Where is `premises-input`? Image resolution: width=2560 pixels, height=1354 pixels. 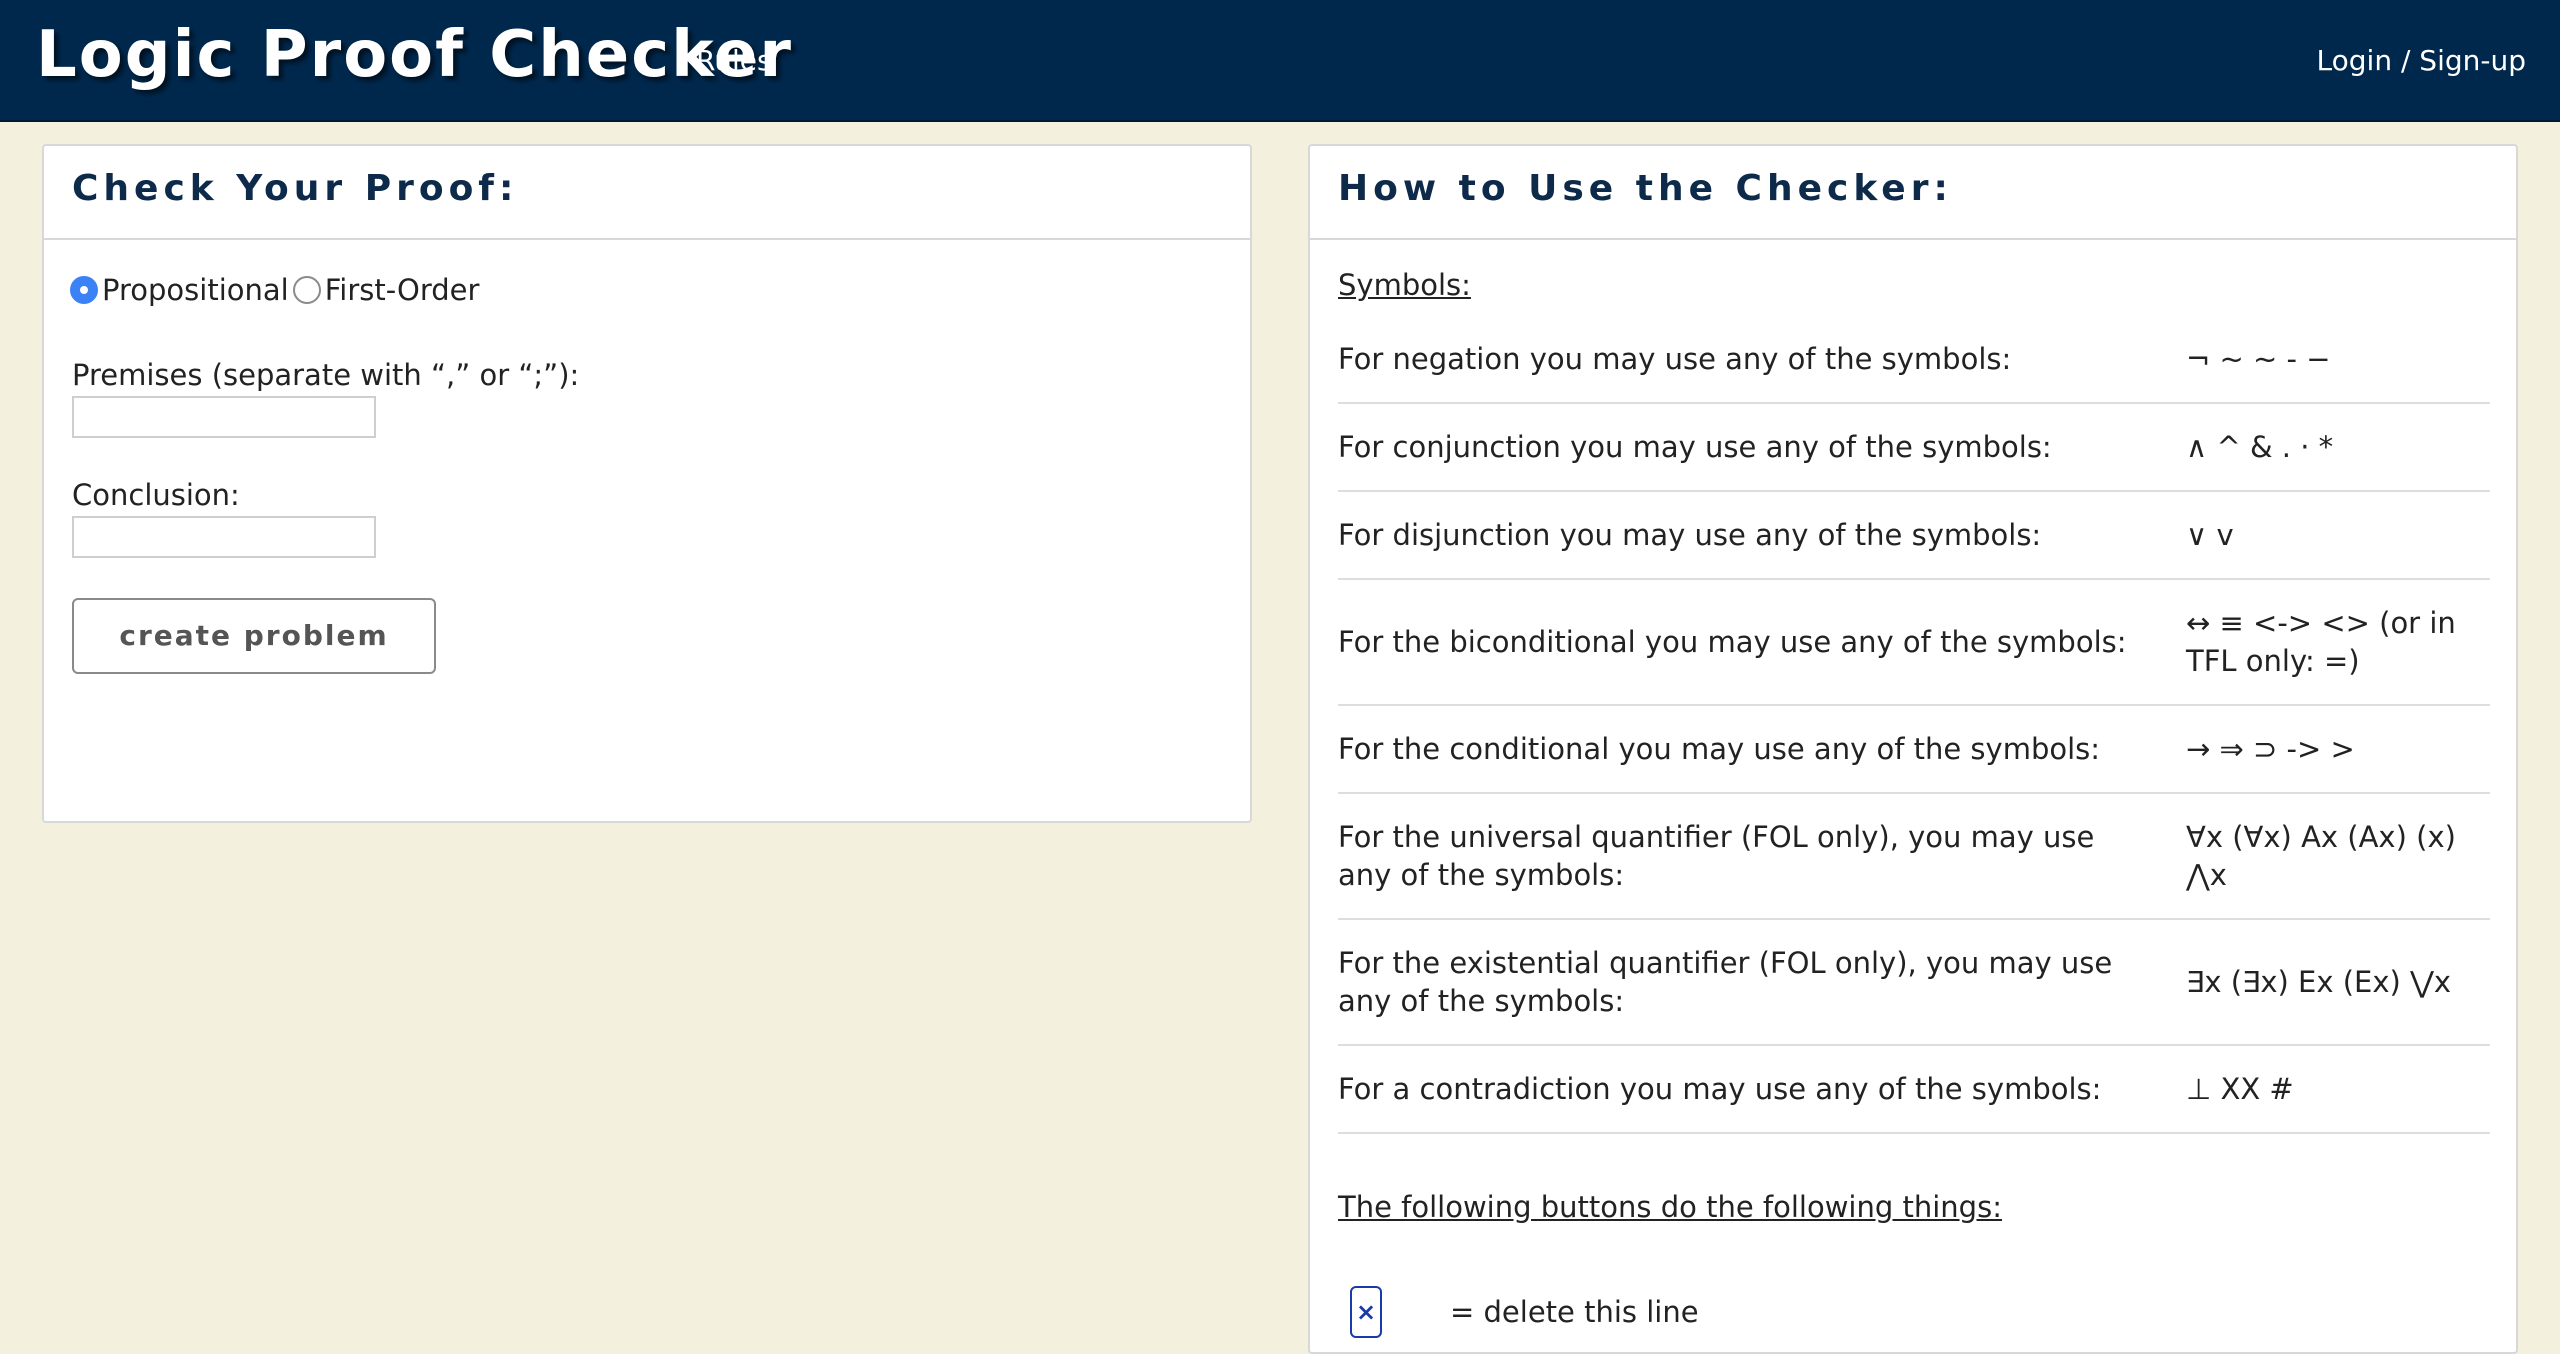 premises-input is located at coordinates (224, 417).